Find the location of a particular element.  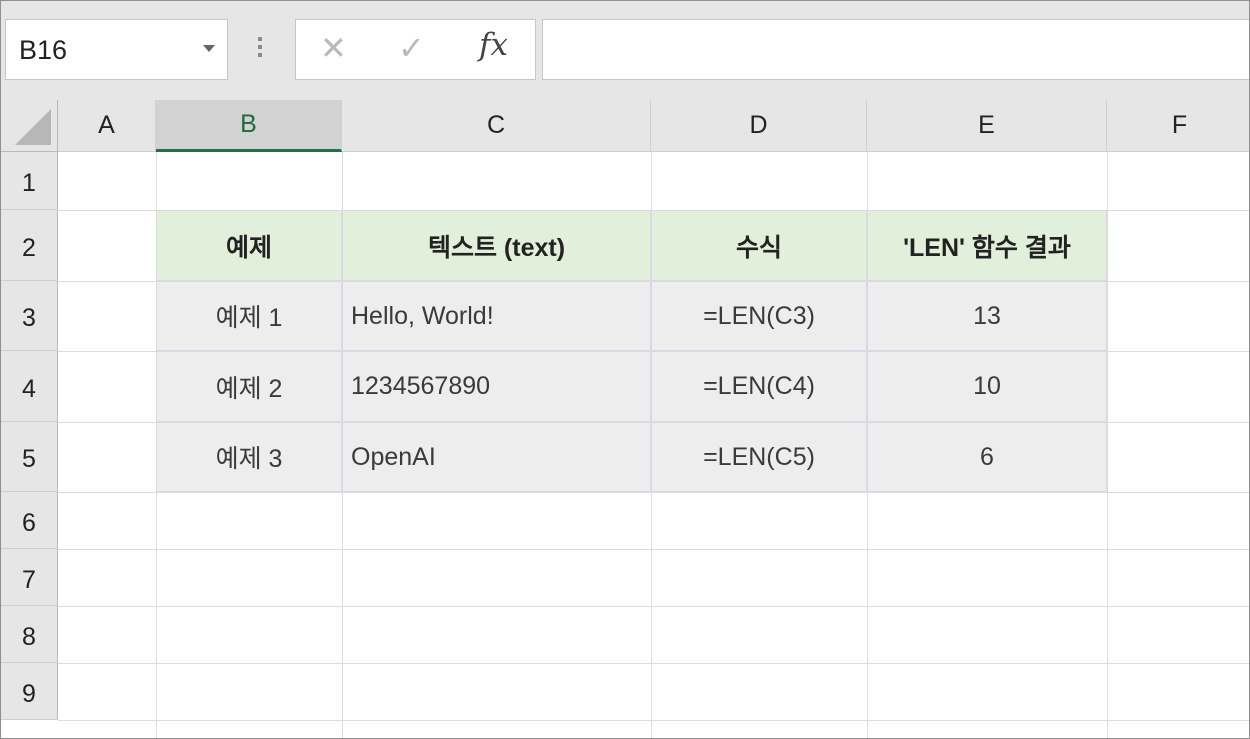

row-header-6: 6 is located at coordinates (29, 520).